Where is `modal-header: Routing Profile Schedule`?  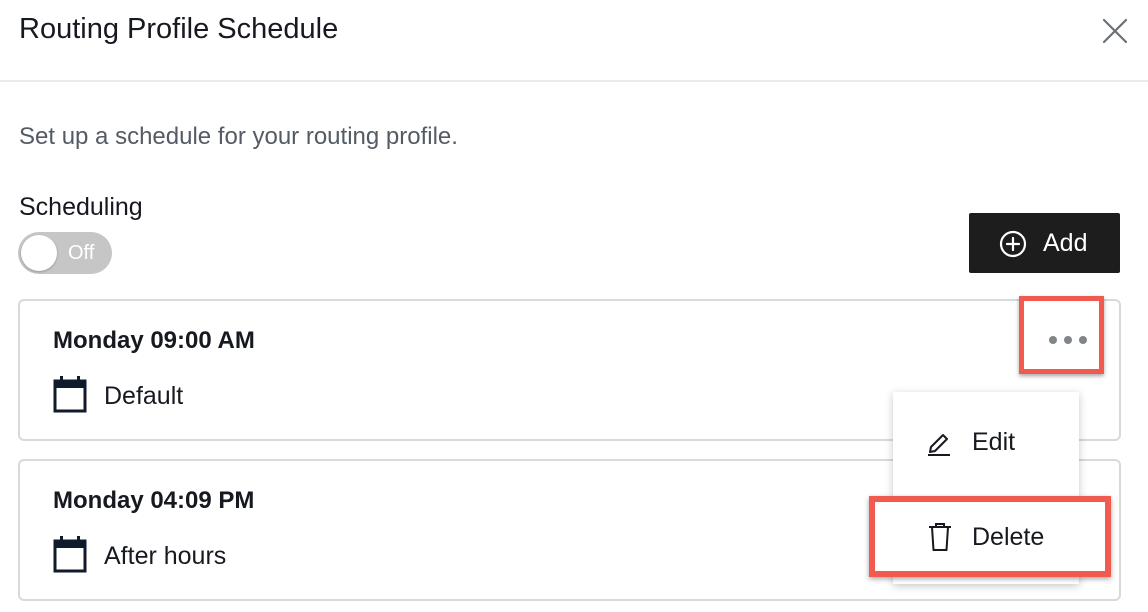 modal-header: Routing Profile Schedule is located at coordinates (574, 41).